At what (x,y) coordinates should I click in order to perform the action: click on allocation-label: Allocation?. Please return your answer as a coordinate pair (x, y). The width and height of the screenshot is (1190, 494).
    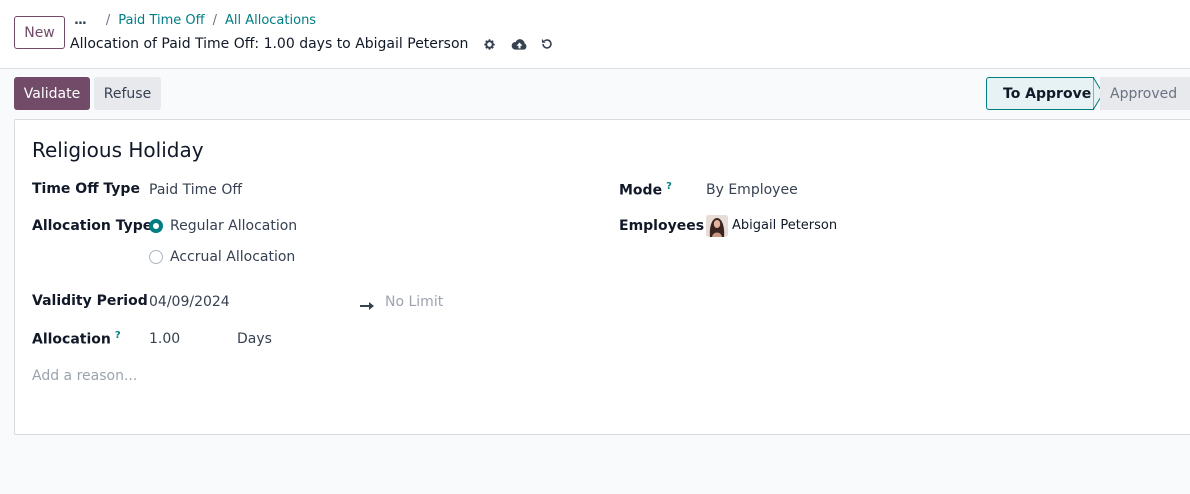
    Looking at the image, I should click on (76, 339).